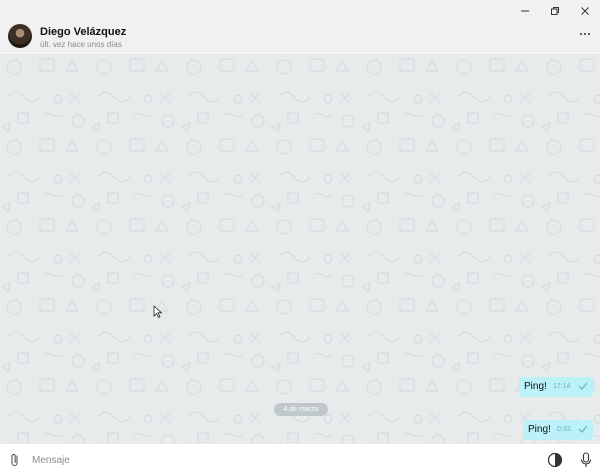 This screenshot has height=475, width=600. What do you see at coordinates (83, 32) in the screenshot?
I see `contact-name: Diego Velázquez` at bounding box center [83, 32].